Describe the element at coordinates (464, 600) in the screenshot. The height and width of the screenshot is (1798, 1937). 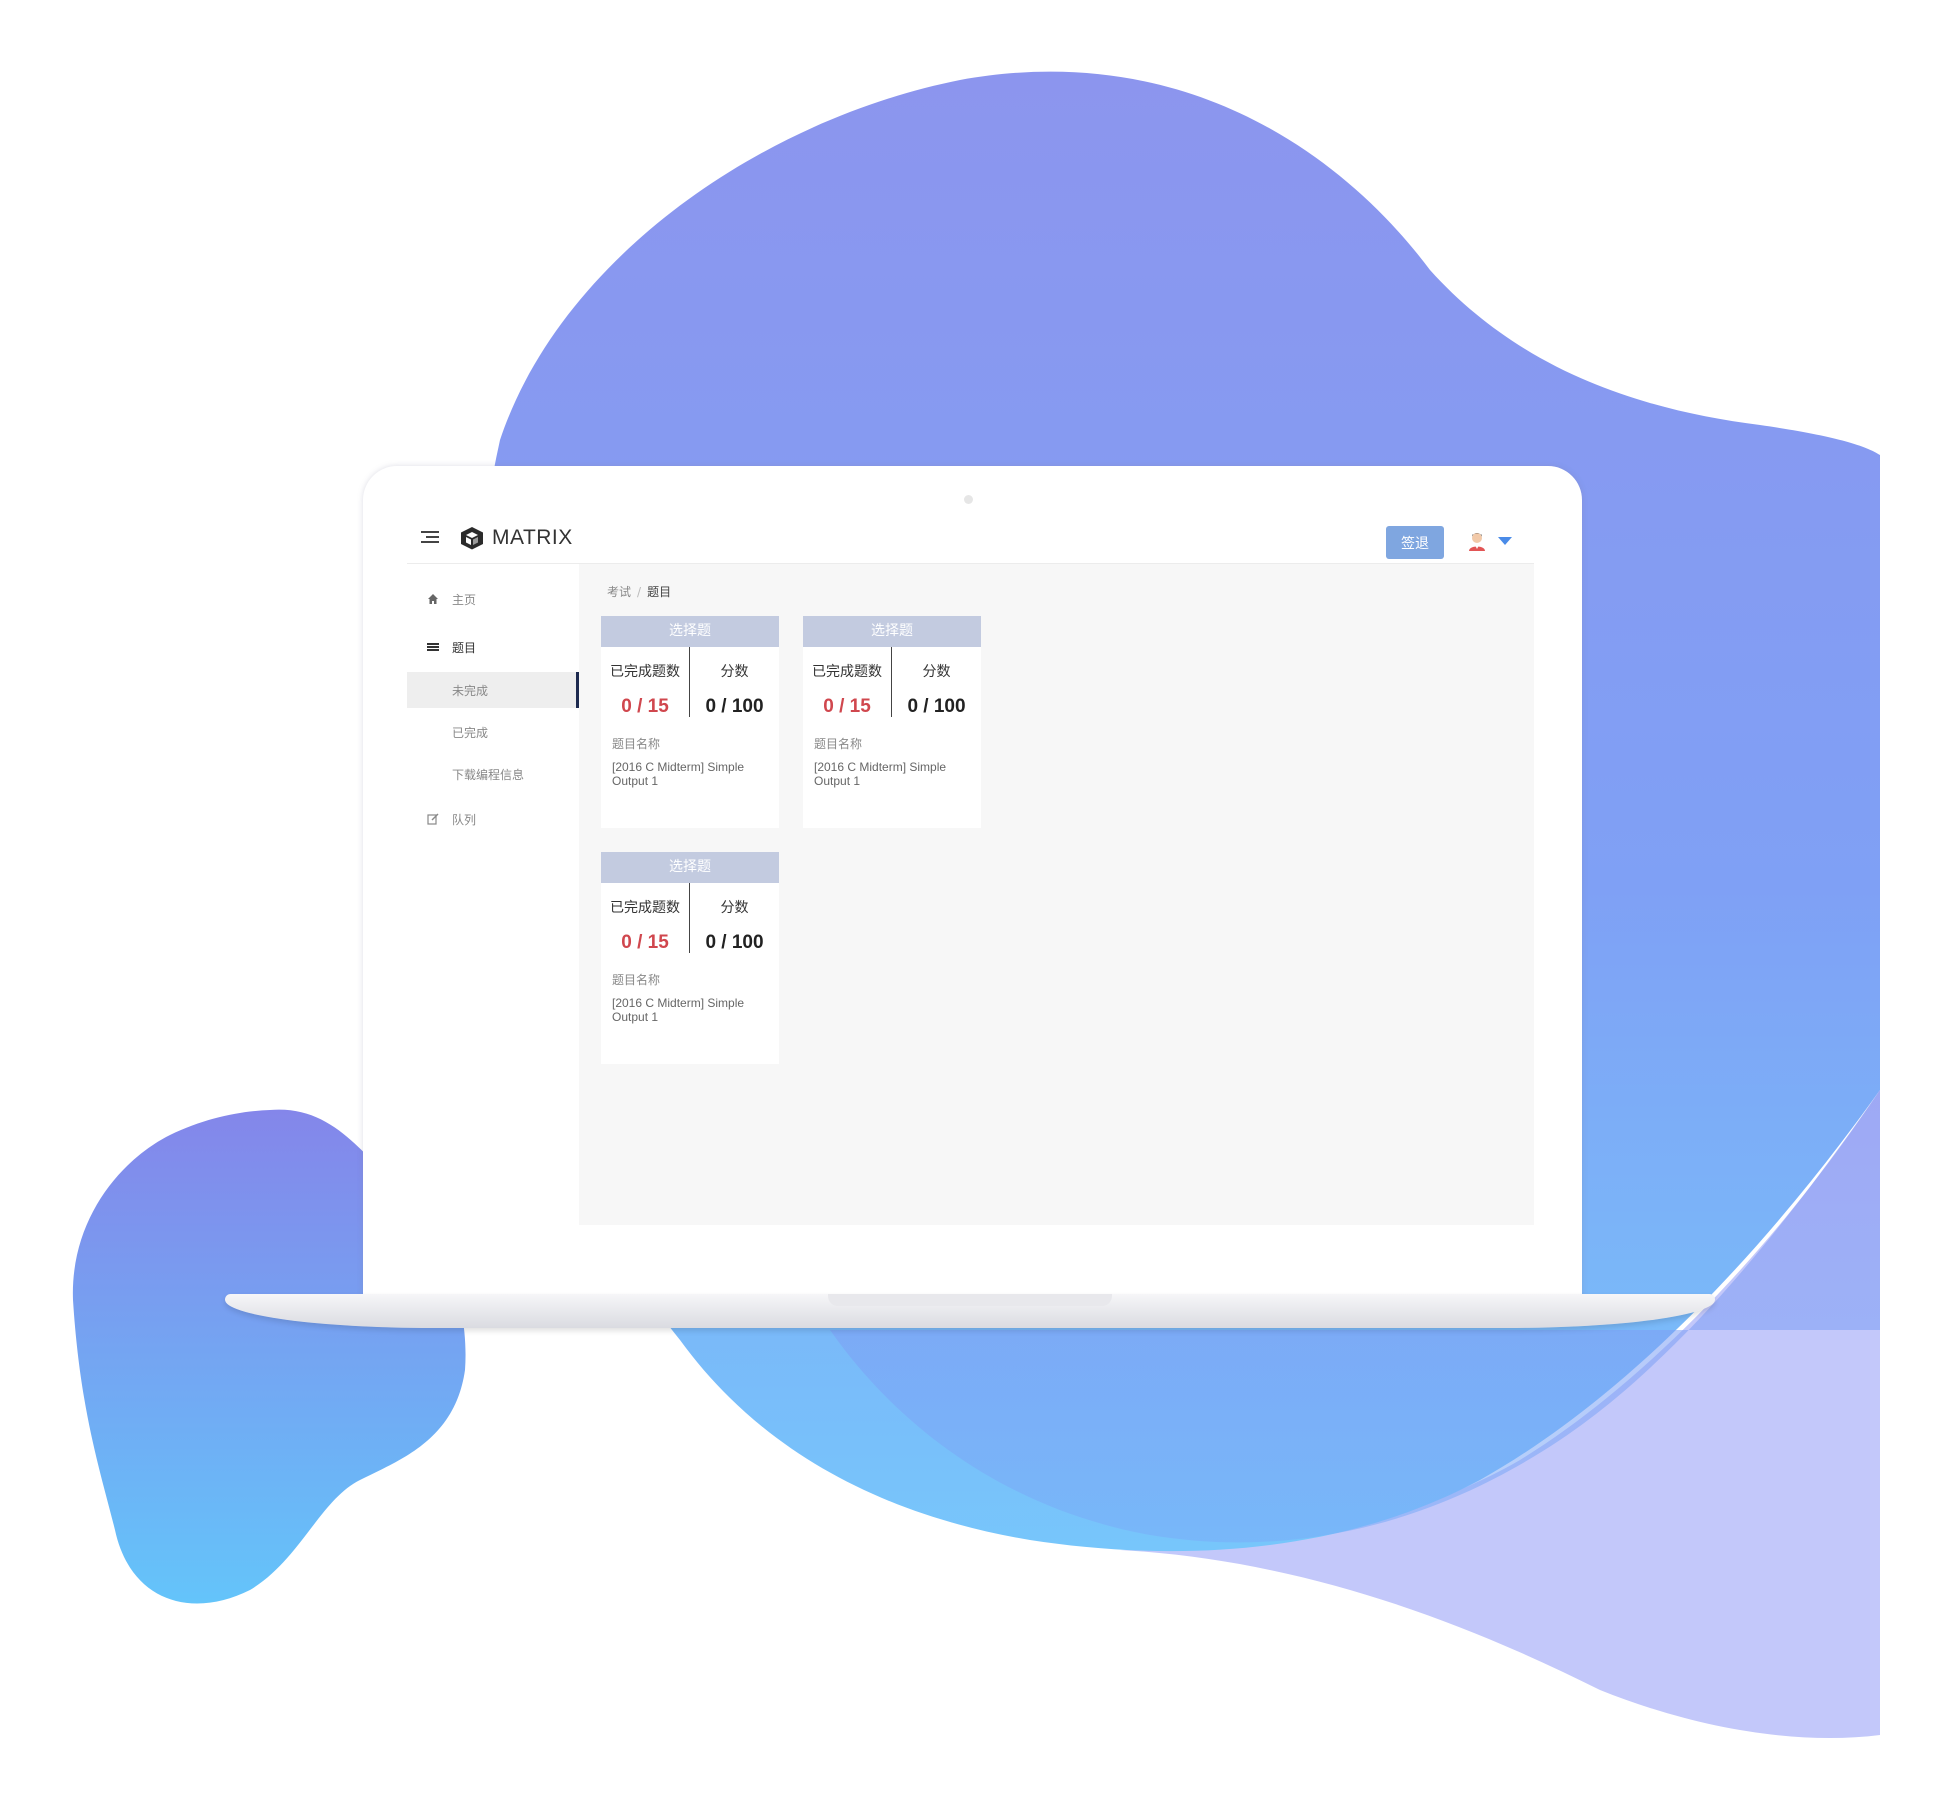
I see `sidebar-item-label: 主页` at that location.